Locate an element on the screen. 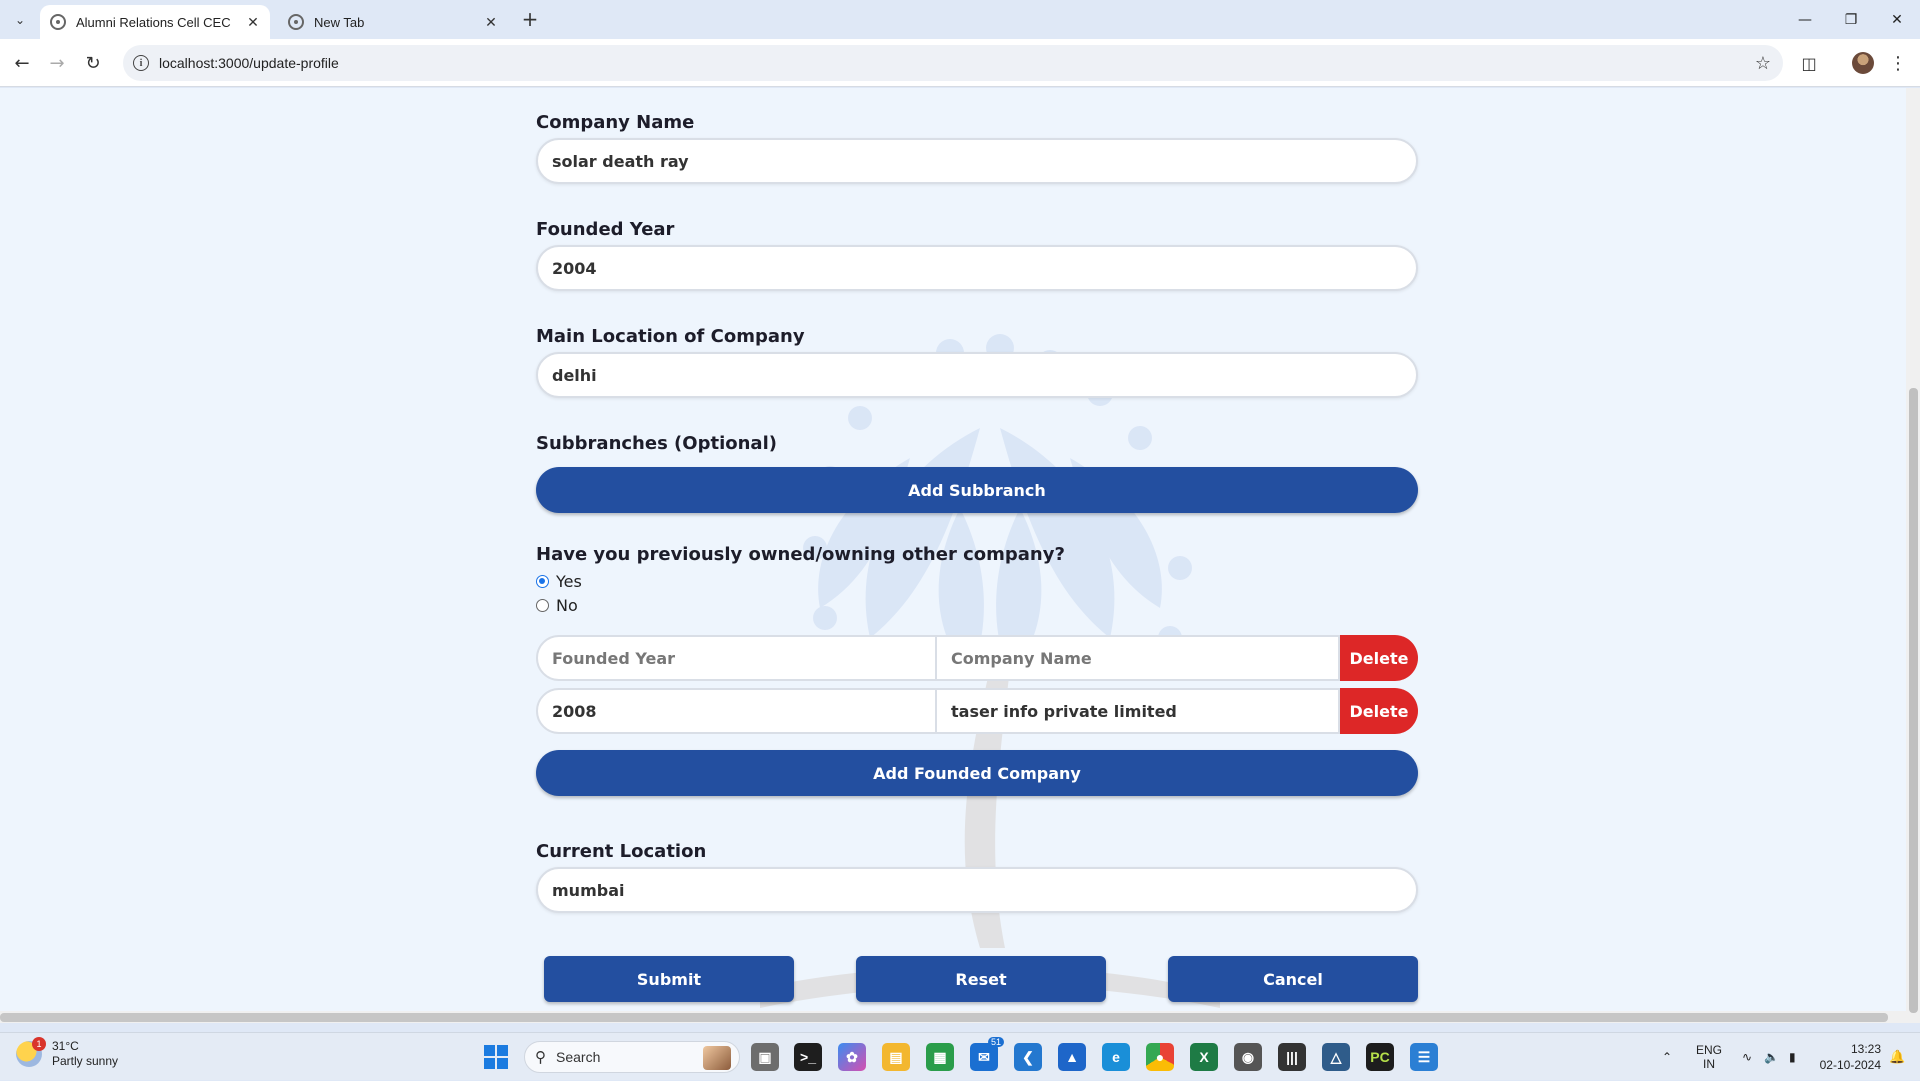 The height and width of the screenshot is (1081, 1920). company-name-label: Company Name is located at coordinates (615, 122).